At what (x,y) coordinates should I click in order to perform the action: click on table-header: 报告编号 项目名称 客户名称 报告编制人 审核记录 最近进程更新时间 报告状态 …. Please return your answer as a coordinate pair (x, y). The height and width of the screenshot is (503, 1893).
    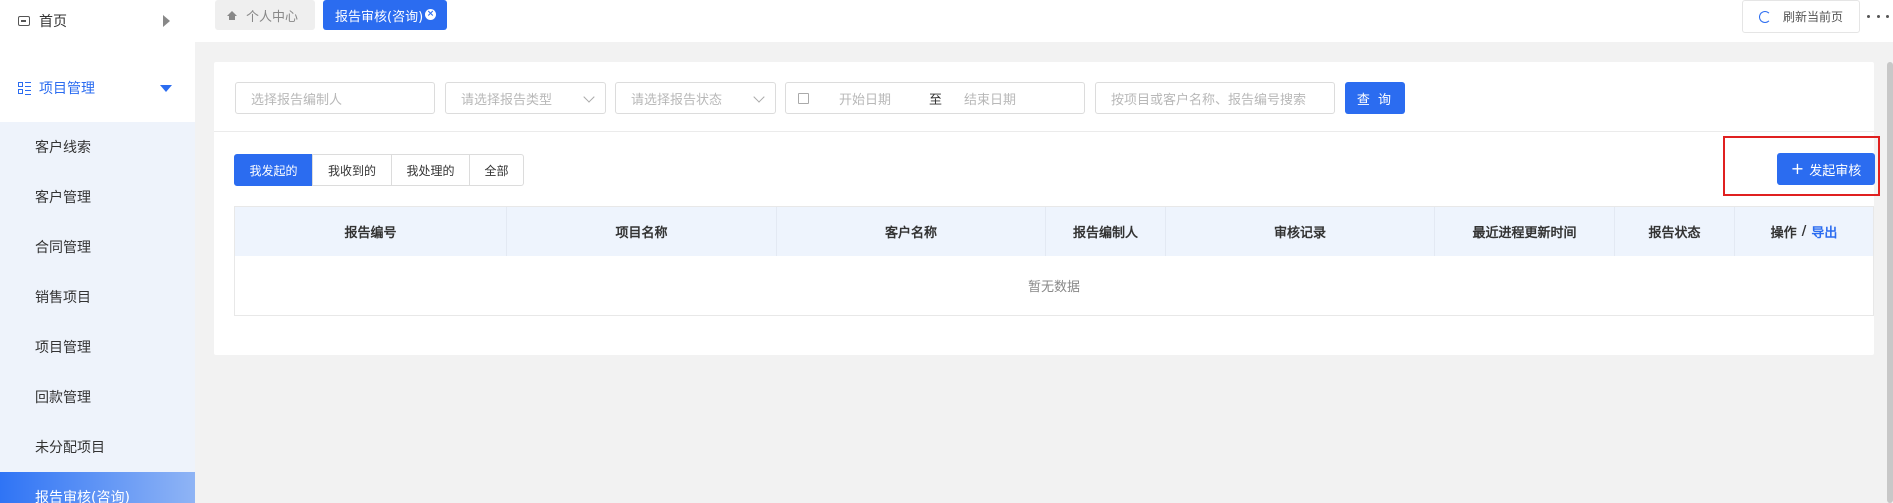
    Looking at the image, I should click on (1054, 231).